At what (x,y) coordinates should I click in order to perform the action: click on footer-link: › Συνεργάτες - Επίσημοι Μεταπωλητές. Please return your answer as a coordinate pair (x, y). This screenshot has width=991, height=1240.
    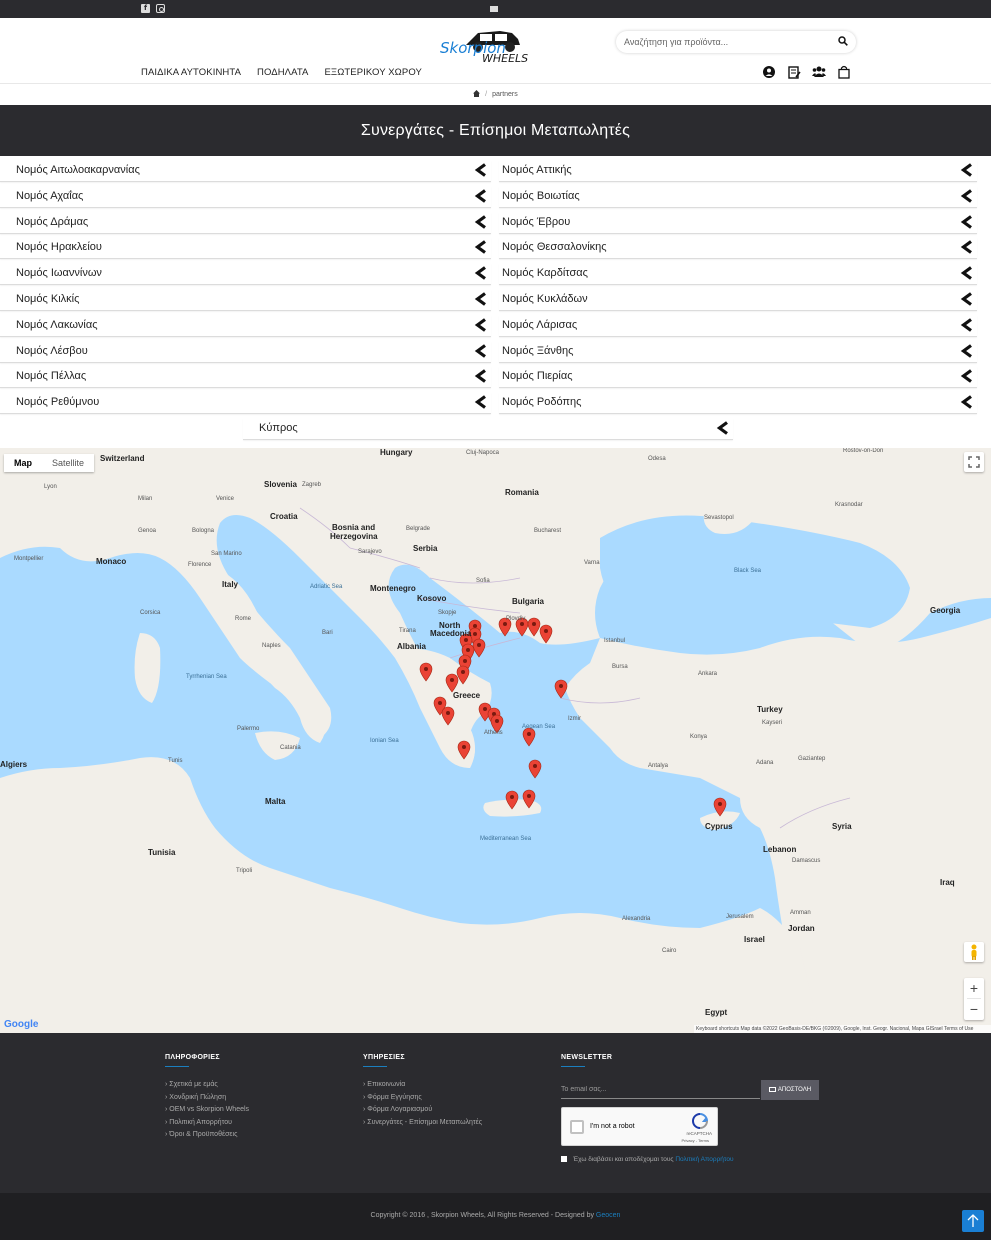
    Looking at the image, I should click on (422, 1122).